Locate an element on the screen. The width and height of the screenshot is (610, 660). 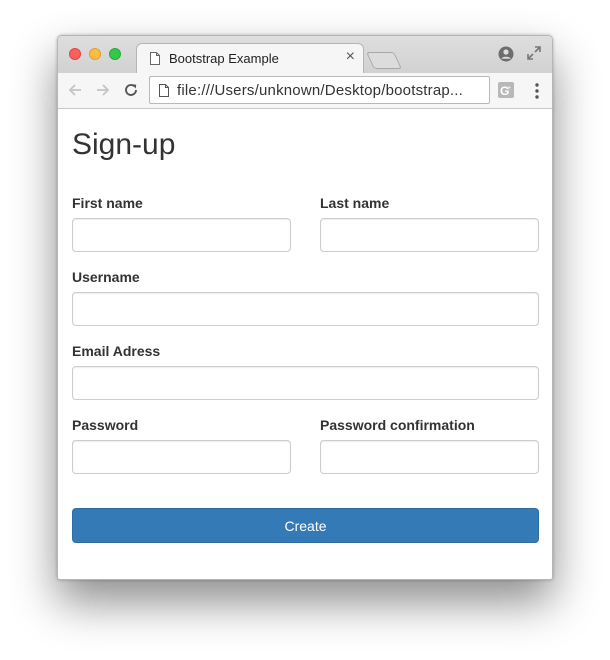
back-icon is located at coordinates (75, 90).